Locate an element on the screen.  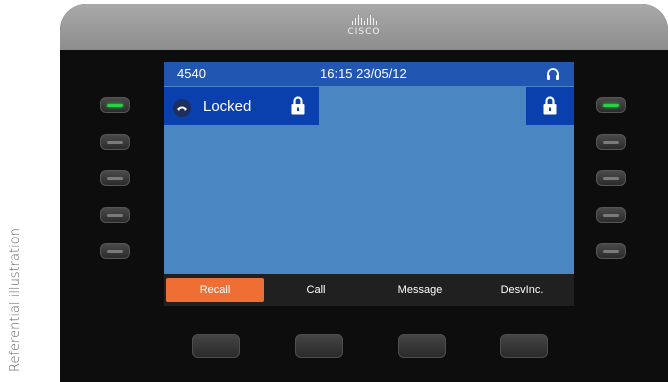
line-lock-indicator is located at coordinates (550, 106).